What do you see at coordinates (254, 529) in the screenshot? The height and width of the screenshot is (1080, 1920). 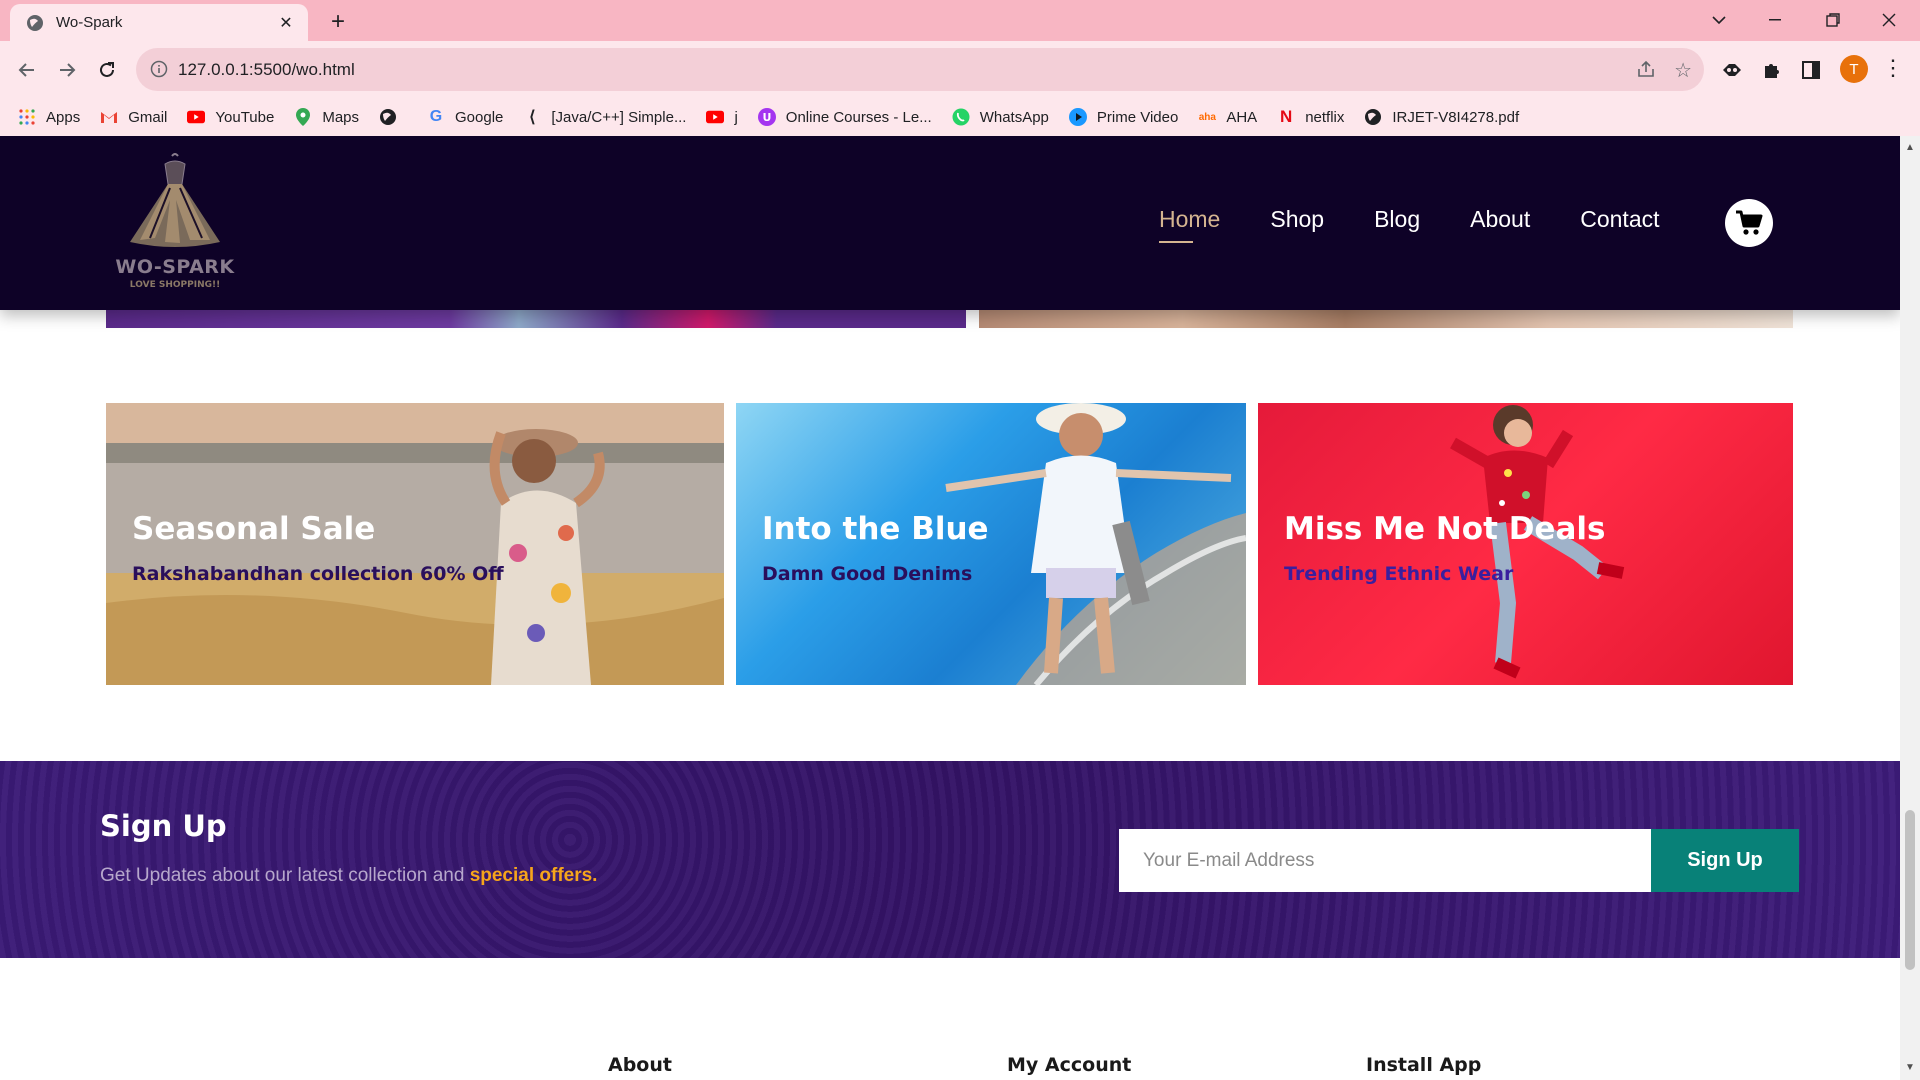 I see `banner-title: Seasonal Sale` at bounding box center [254, 529].